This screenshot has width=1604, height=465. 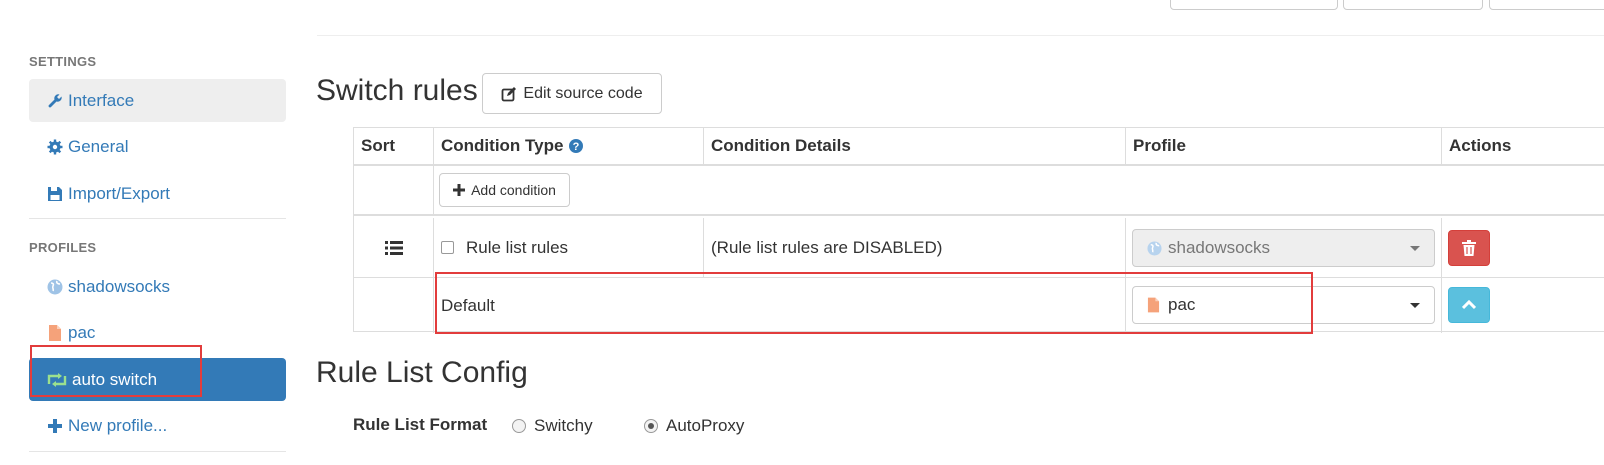 I want to click on rule-list-config-heading: Rule List Config, so click(x=422, y=372).